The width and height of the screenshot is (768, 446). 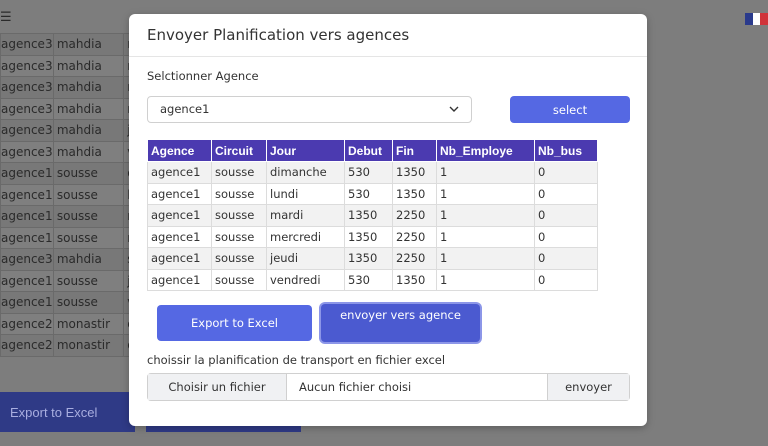 I want to click on table-header-cell: Nb_Employe, so click(x=485, y=150).